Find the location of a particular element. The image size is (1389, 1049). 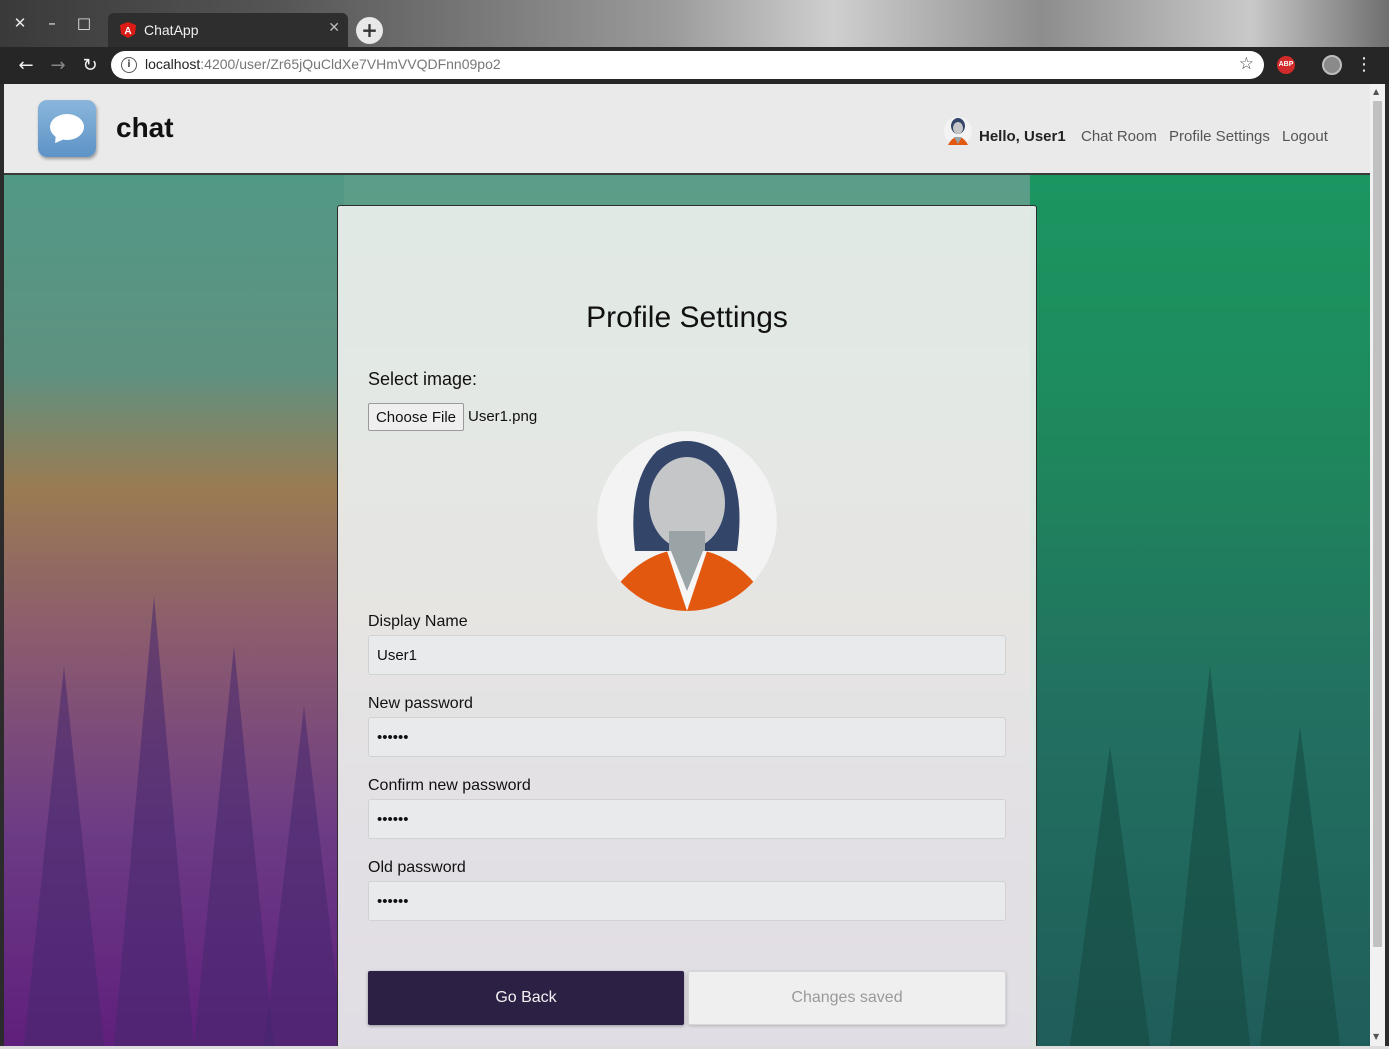

display-name-label: Display Name is located at coordinates (418, 621).